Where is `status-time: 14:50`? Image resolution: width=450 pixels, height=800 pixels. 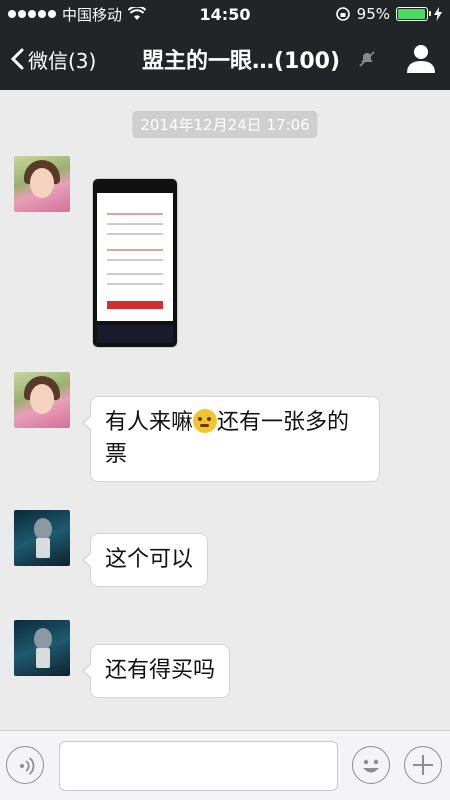
status-time: 14:50 is located at coordinates (225, 14).